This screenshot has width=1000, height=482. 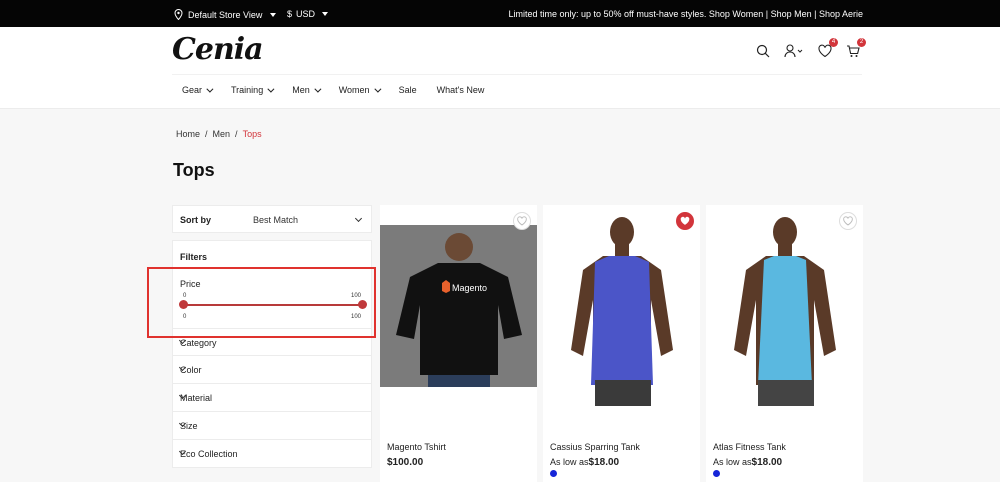 I want to click on filters-label: Filters, so click(x=194, y=257).